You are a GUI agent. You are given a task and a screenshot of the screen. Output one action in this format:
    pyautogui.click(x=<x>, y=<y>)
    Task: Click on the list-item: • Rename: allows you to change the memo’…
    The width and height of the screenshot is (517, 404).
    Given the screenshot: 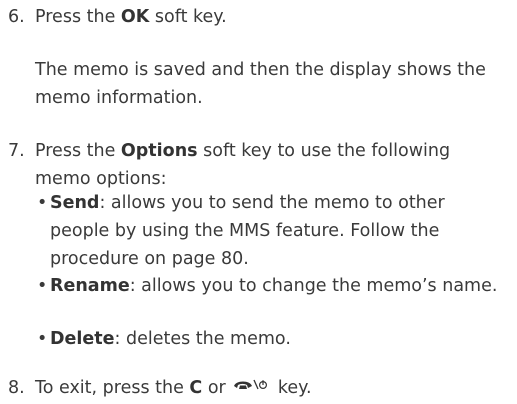 What is the action you would take?
    pyautogui.click(x=273, y=286)
    